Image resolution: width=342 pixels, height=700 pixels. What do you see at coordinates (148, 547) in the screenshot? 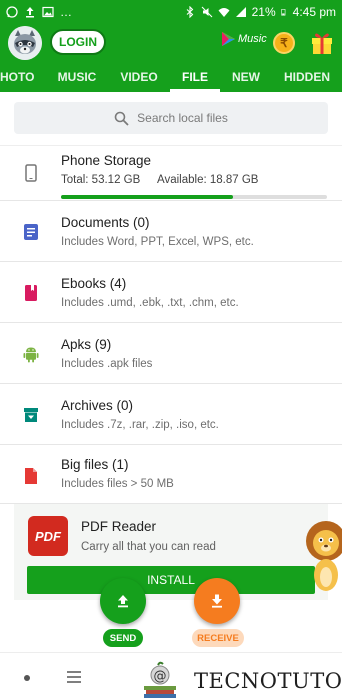
I see `ad-subtitle: Carry all that you can read` at bounding box center [148, 547].